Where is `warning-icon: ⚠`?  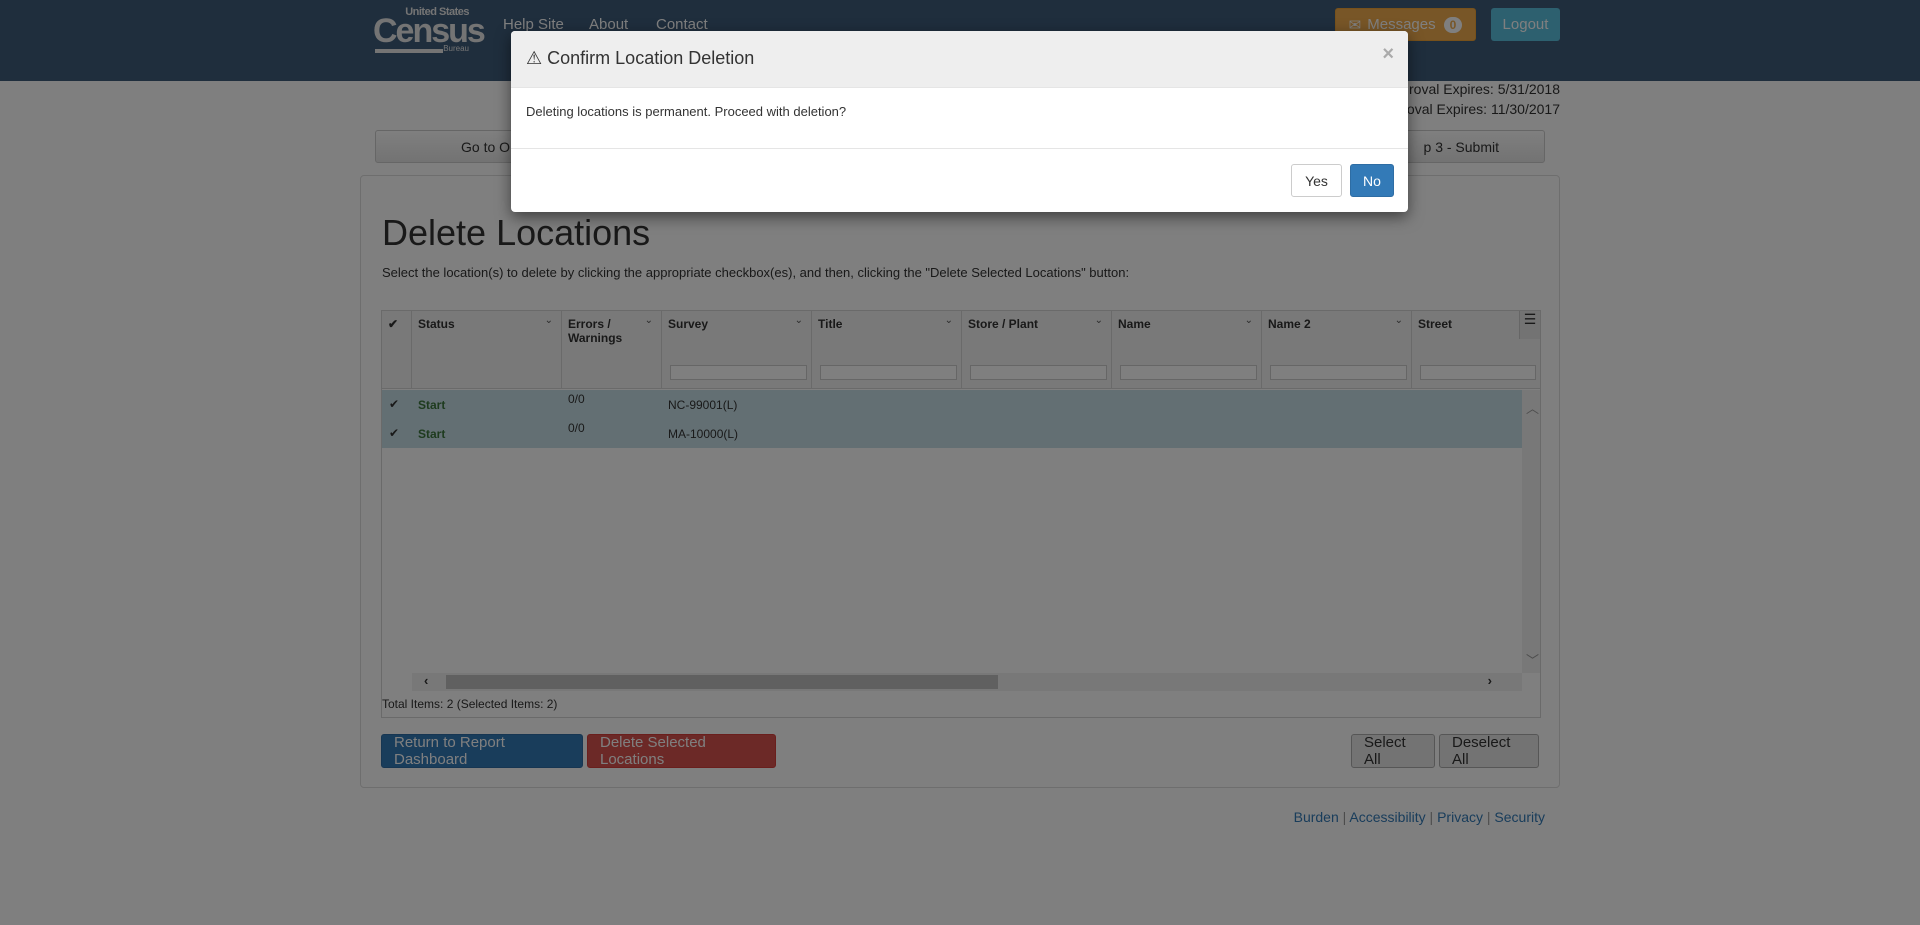 warning-icon: ⚠ is located at coordinates (534, 58).